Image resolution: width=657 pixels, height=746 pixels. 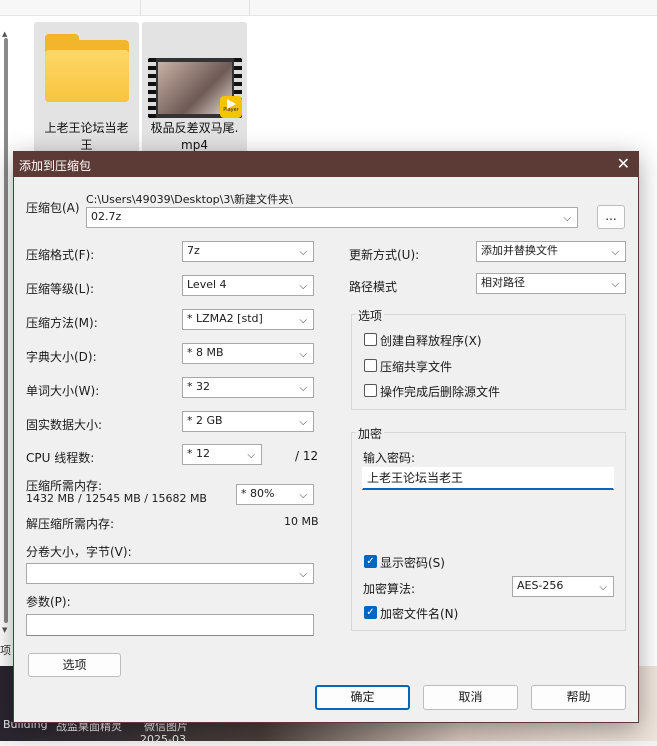 What do you see at coordinates (563, 586) in the screenshot?
I see `encryption-method-select: AES-256 ⌵` at bounding box center [563, 586].